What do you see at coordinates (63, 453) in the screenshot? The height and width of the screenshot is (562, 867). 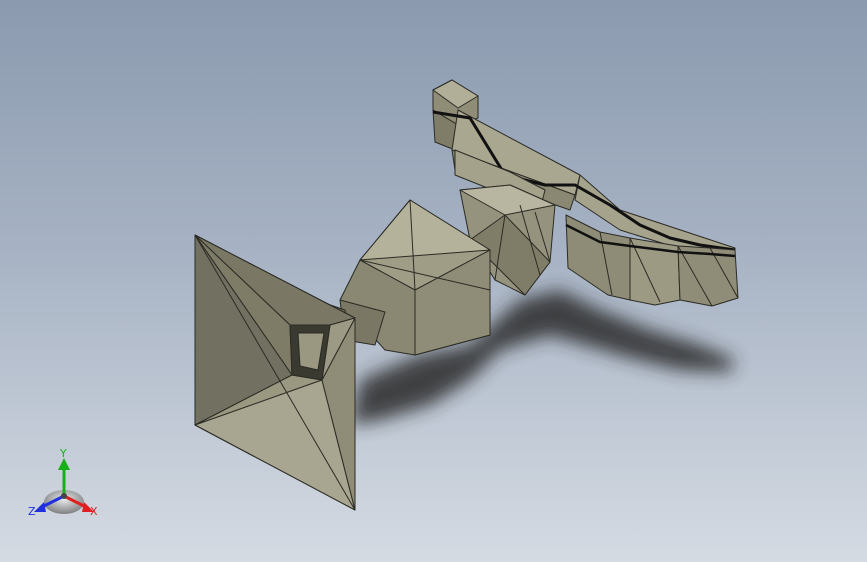 I see `y-axis-label: Y` at bounding box center [63, 453].